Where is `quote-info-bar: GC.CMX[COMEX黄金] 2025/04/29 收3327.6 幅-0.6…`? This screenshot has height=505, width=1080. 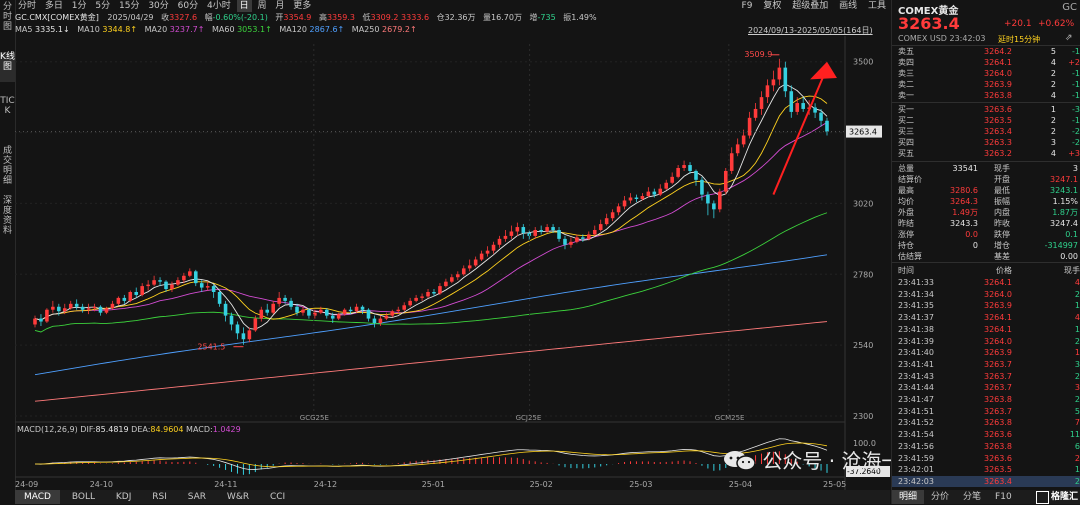 quote-info-bar: GC.CMX[COMEX黄金] 2025/04/29 收3327.6 幅-0.6… is located at coordinates (452, 17).